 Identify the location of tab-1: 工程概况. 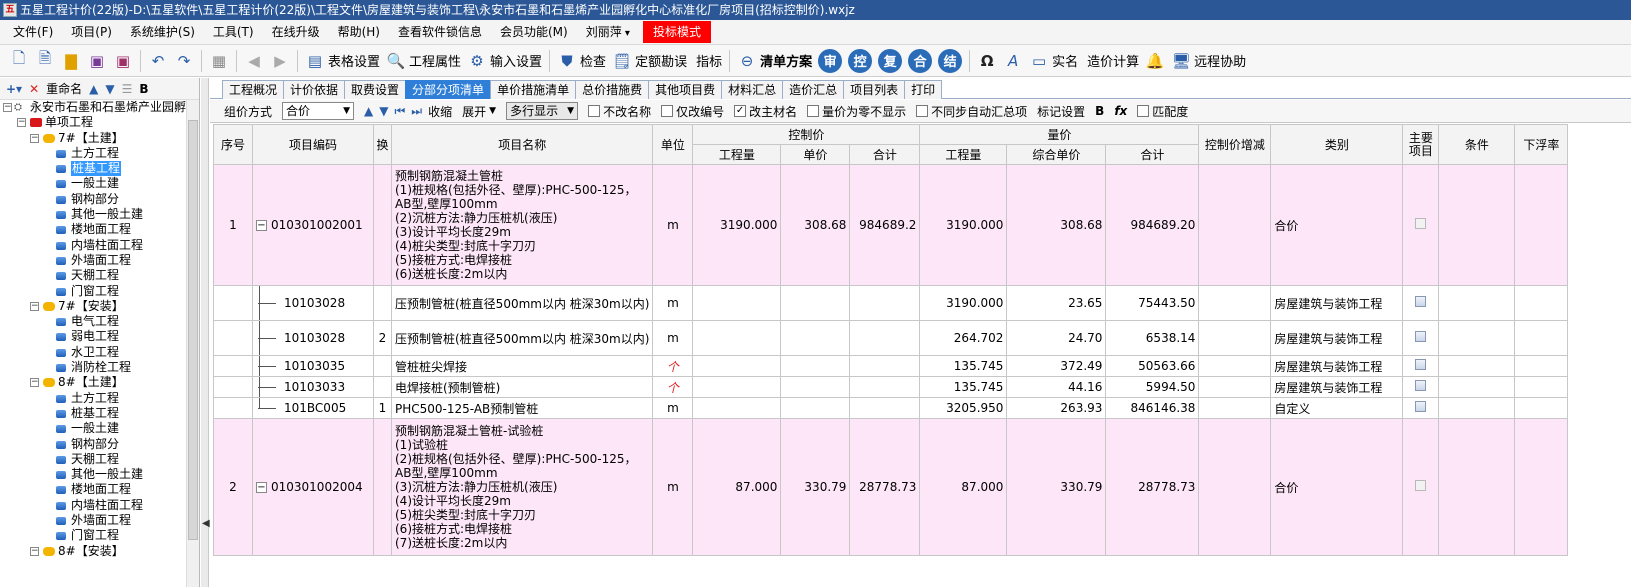
(253, 89).